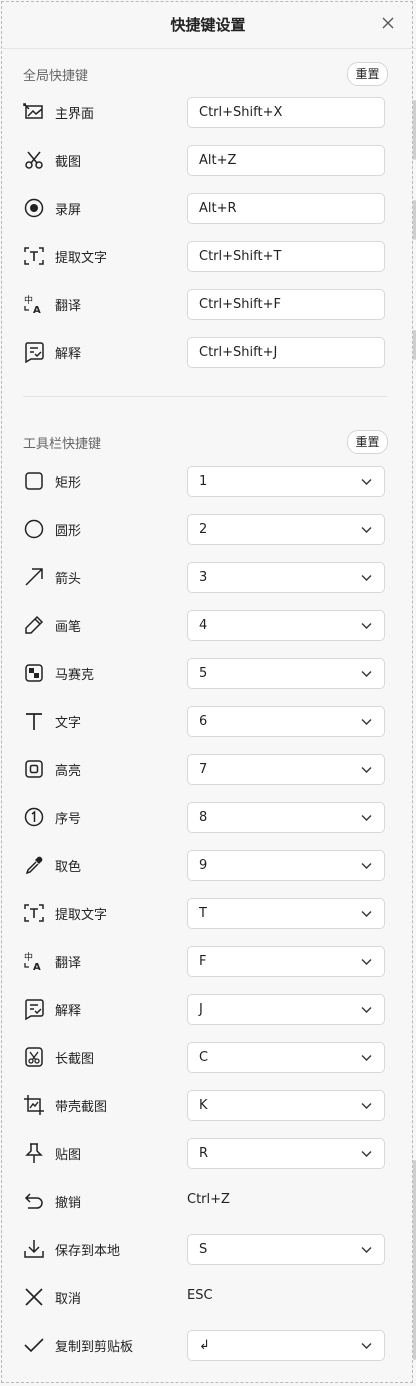  Describe the element at coordinates (286, 1345) in the screenshot. I see `shortcut-select: ↲` at that location.